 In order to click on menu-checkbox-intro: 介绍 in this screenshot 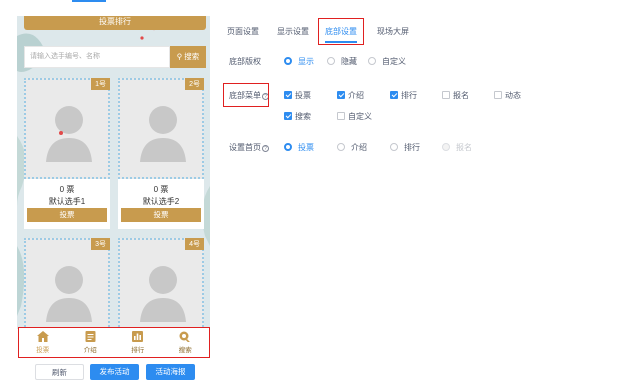, I will do `click(350, 95)`.